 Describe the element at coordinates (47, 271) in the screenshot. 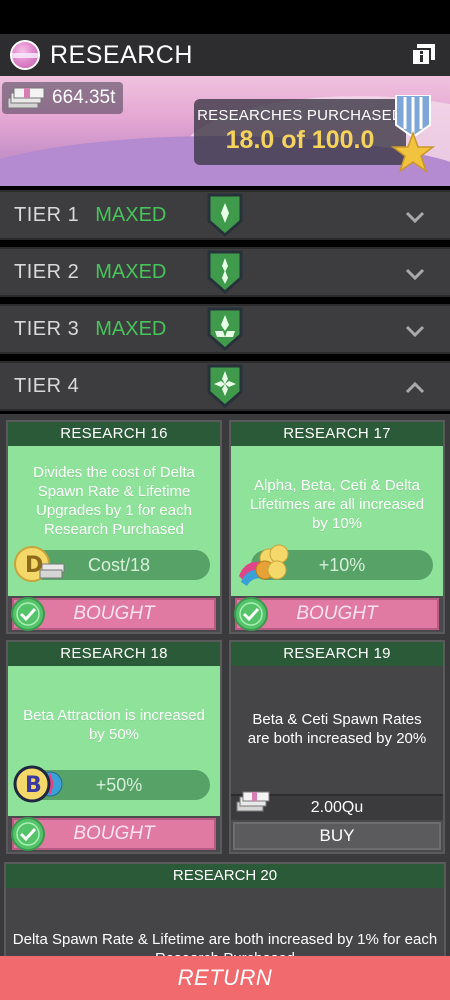

I see `tier-label: TIER 2` at that location.